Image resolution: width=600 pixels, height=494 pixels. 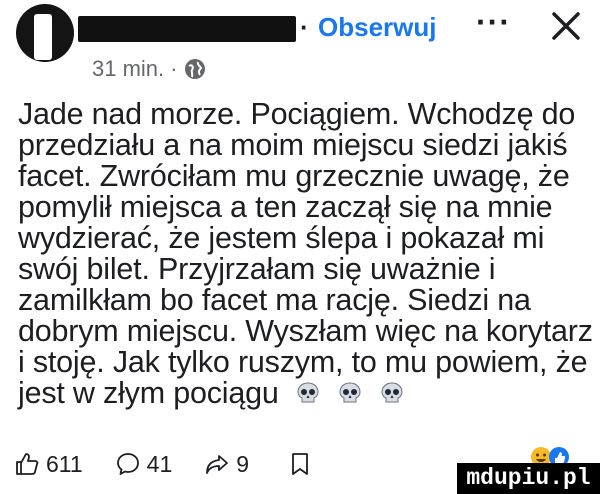 I want to click on post-line: wydzierać, że jestem ślepa i pokazał mi, so click(x=281, y=238).